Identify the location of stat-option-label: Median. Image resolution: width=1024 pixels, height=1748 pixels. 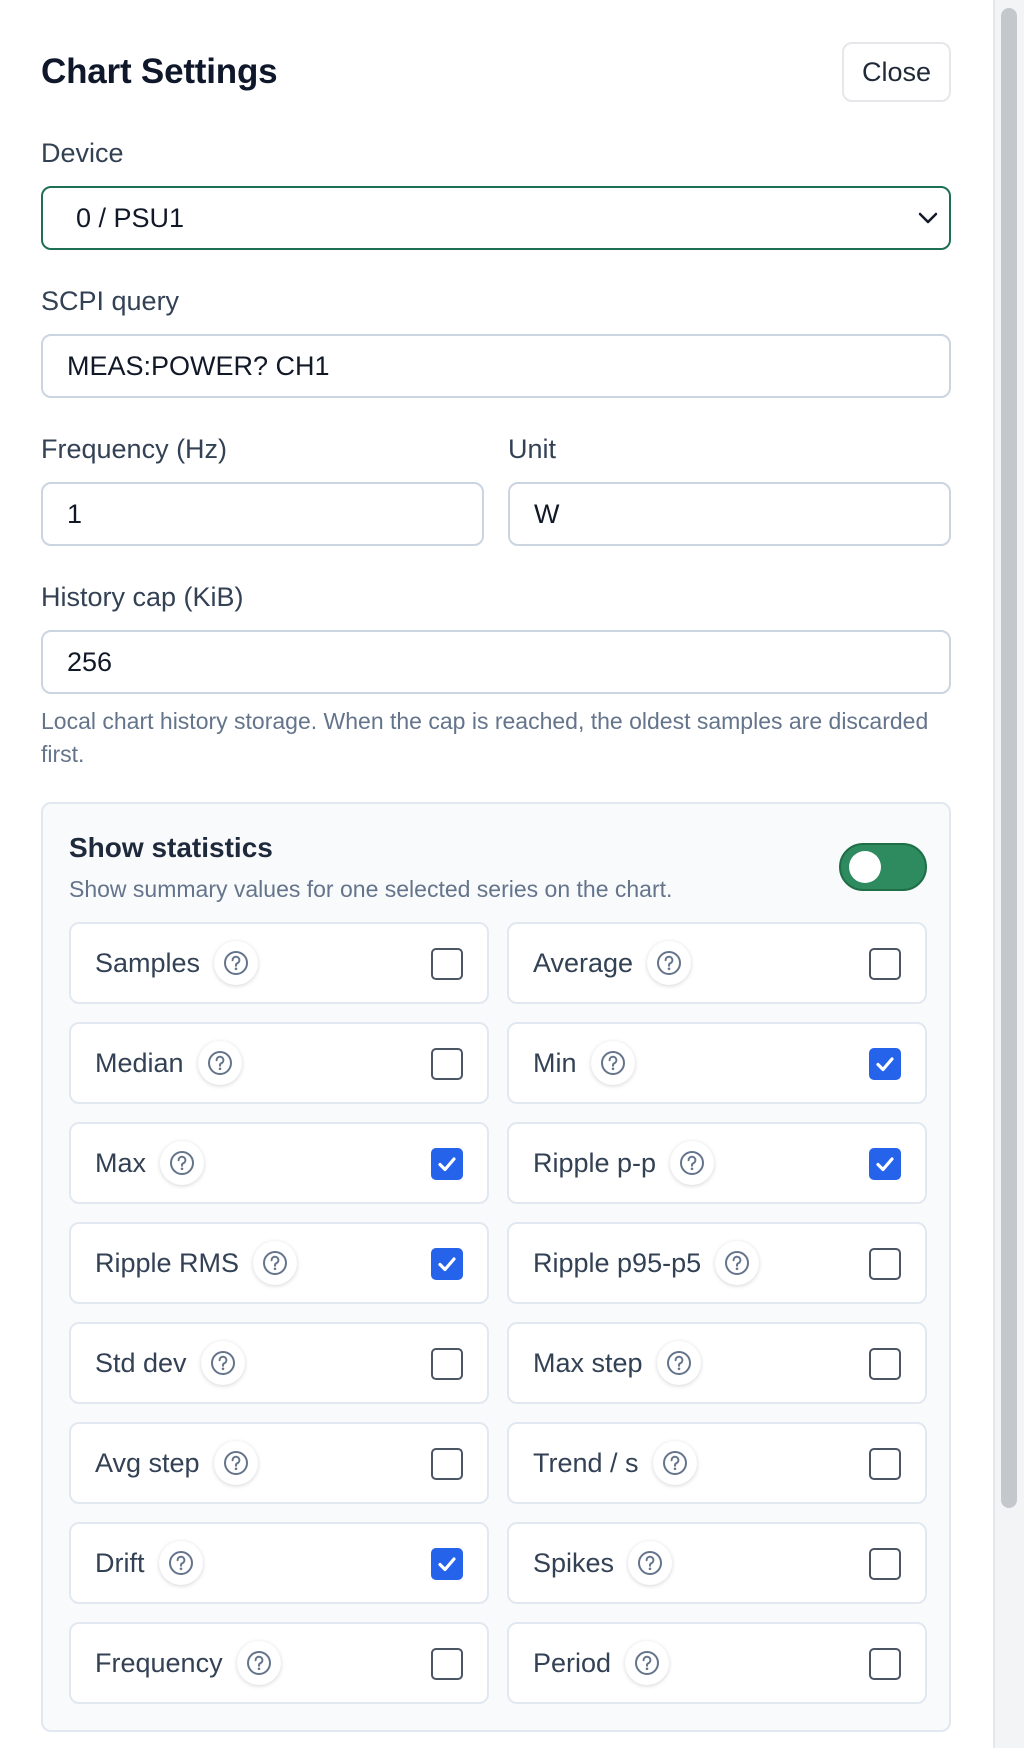
(139, 1062).